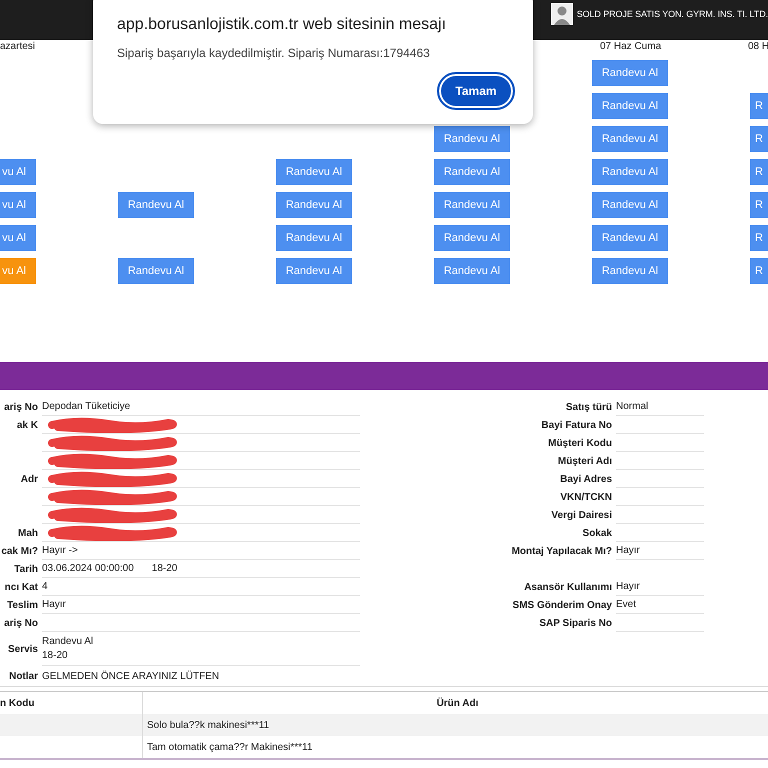 This screenshot has width=768, height=768. Describe the element at coordinates (60, 550) in the screenshot. I see `field-value: Hayır ->` at that location.